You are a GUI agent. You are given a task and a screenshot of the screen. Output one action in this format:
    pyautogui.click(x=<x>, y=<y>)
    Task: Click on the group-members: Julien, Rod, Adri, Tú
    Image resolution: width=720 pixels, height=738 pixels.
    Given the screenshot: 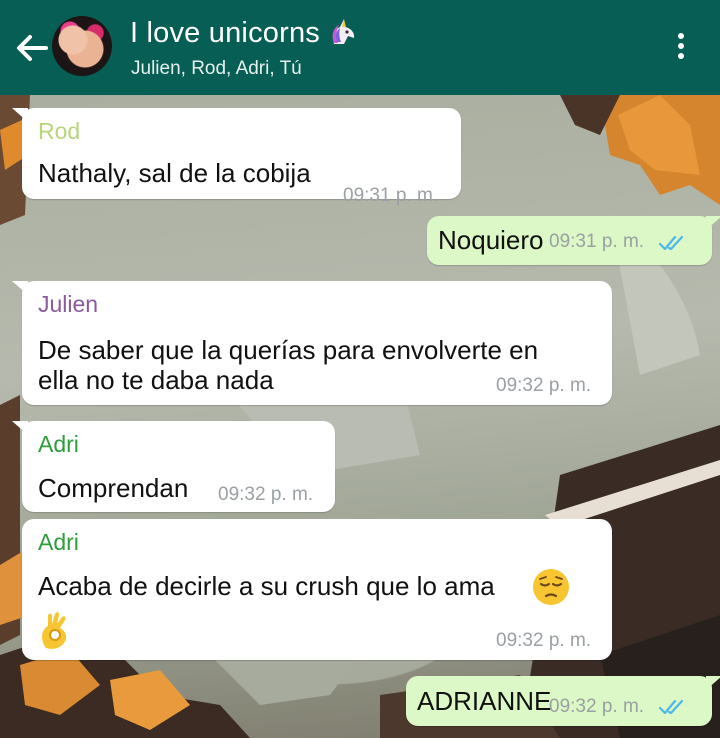 What is the action you would take?
    pyautogui.click(x=216, y=69)
    